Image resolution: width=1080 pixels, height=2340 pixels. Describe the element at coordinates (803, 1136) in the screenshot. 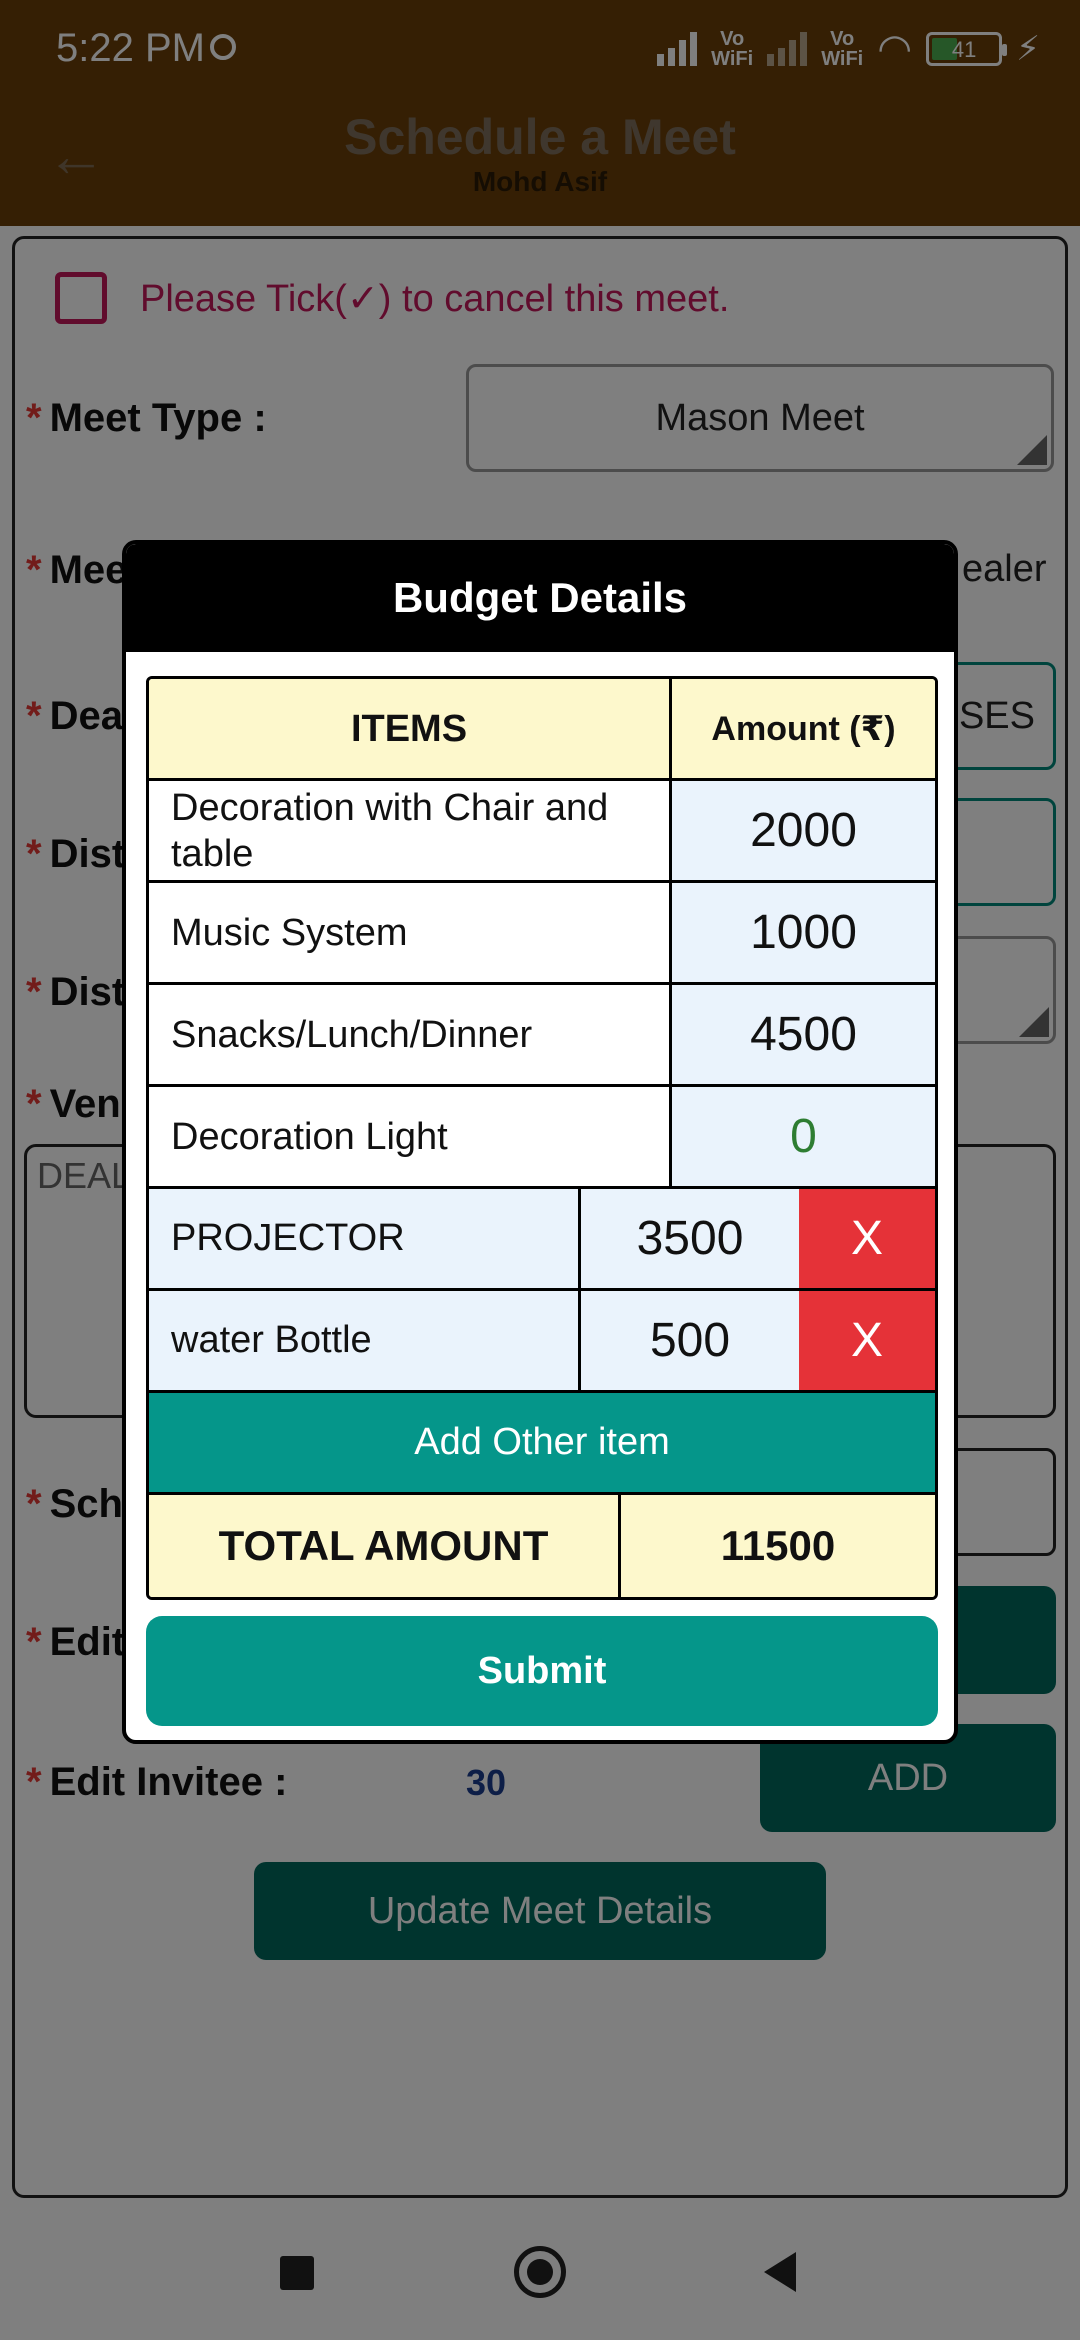

I see `item-amount-input: 0` at that location.